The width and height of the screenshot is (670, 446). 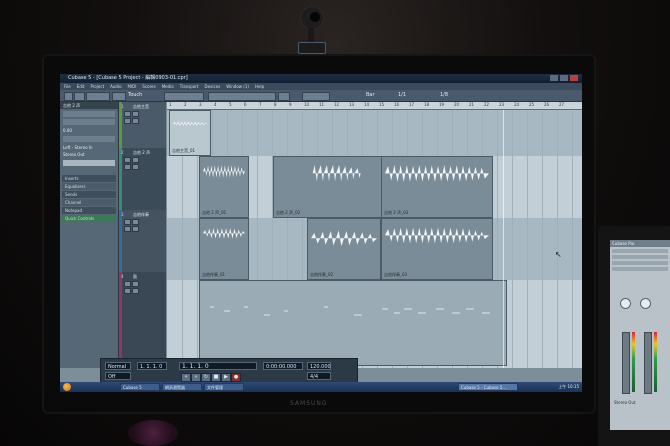 I want to click on transport-sync: Off, so click(x=118, y=376).